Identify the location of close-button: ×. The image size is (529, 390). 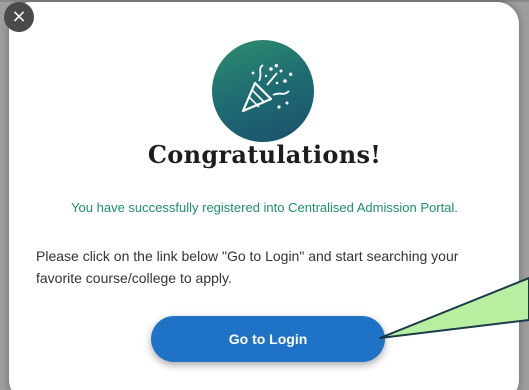
(19, 17).